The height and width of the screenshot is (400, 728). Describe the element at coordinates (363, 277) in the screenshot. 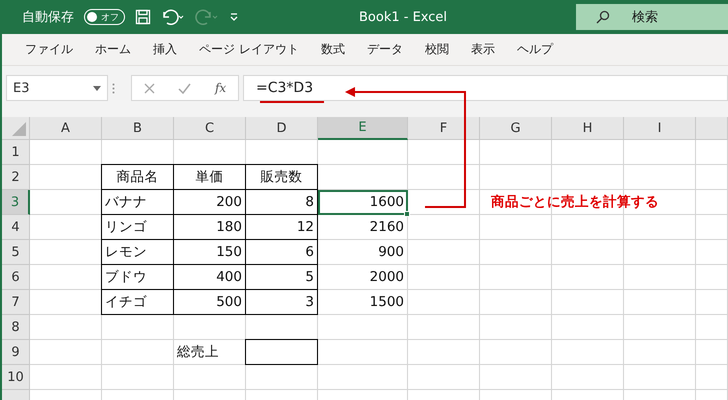

I see `table-cell: 2000` at that location.